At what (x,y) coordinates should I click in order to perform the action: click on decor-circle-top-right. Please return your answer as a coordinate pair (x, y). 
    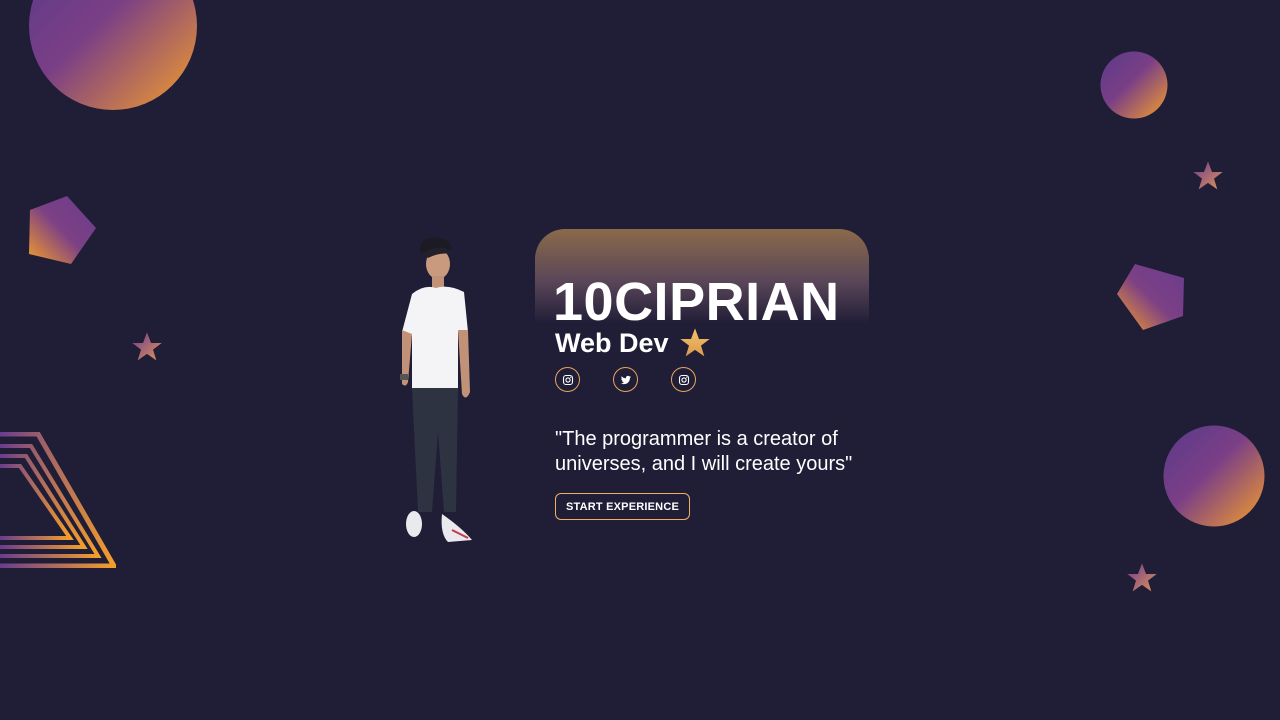
    Looking at the image, I should click on (1134, 85).